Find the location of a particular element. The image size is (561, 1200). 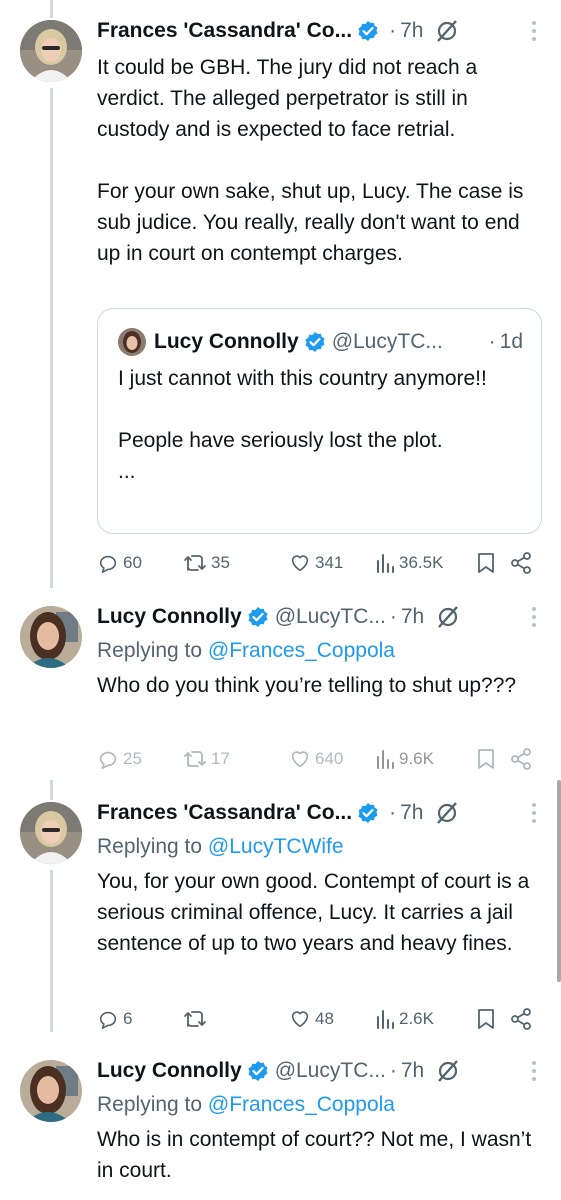

view-count: 36.5K is located at coordinates (421, 562).